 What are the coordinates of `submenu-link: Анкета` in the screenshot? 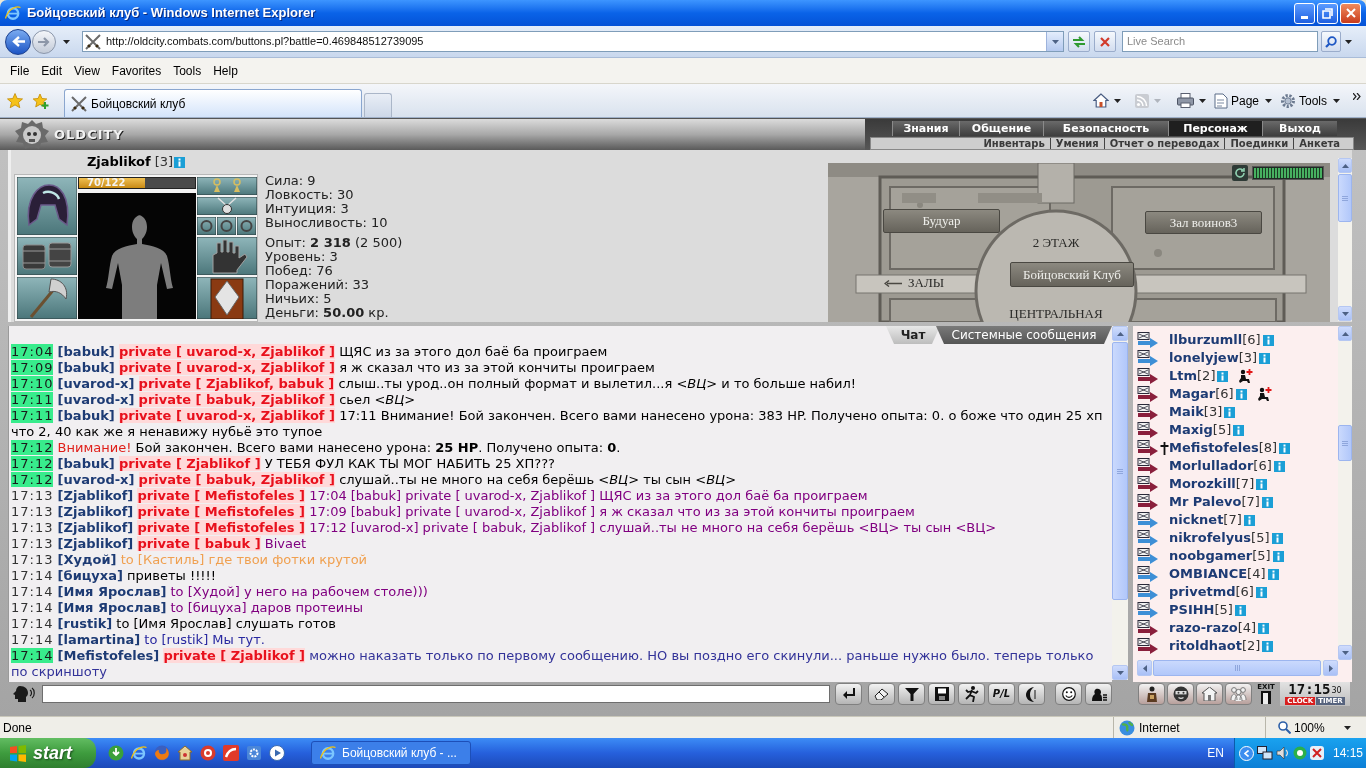 It's located at (1319, 143).